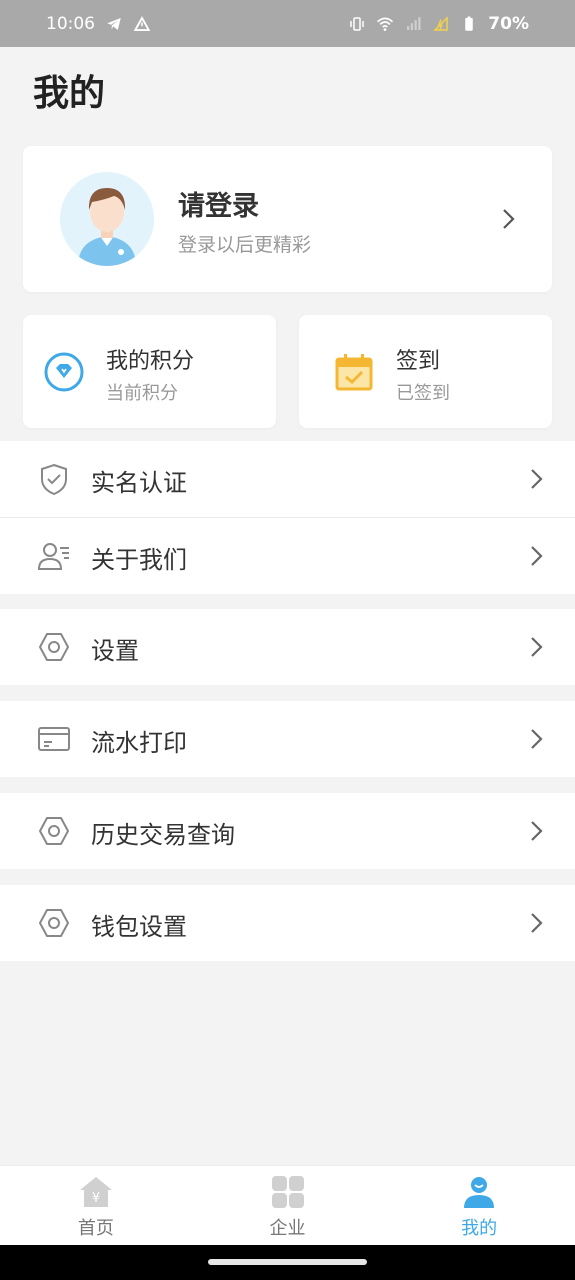 Image resolution: width=575 pixels, height=1280 pixels. I want to click on no-sim-icon, so click(441, 24).